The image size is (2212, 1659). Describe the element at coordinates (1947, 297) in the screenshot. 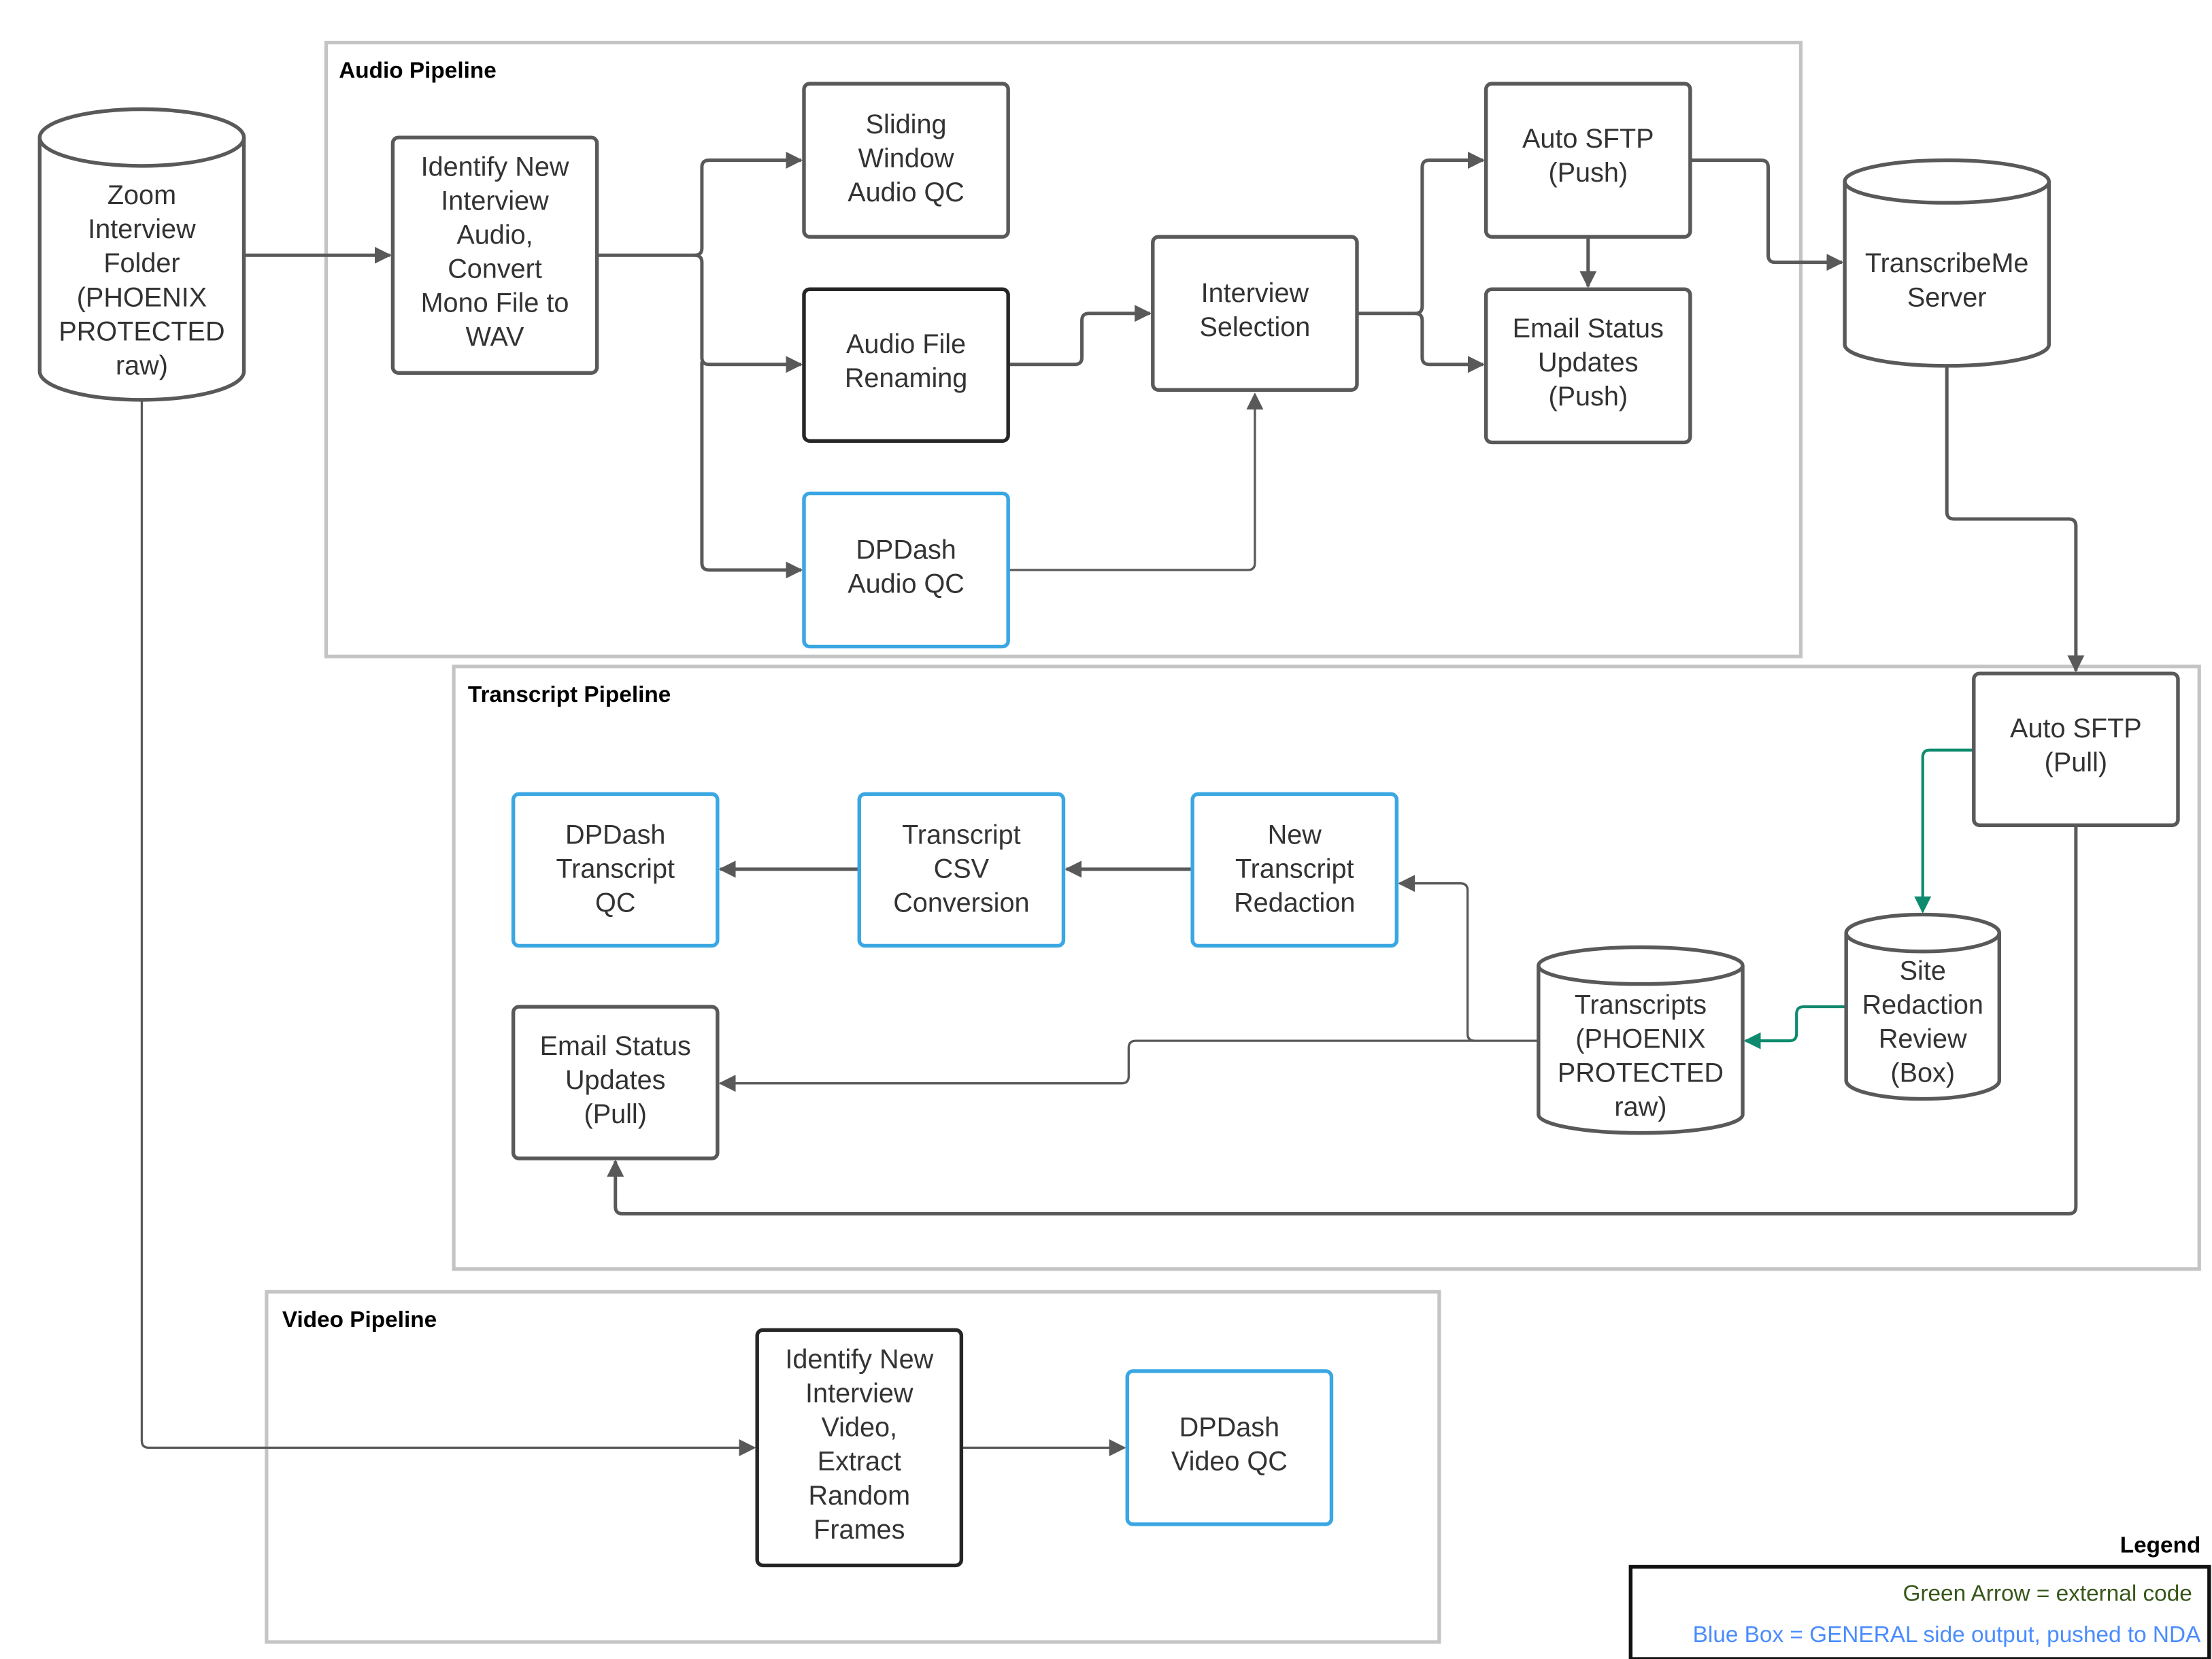

I see `node-label-line: Server` at that location.